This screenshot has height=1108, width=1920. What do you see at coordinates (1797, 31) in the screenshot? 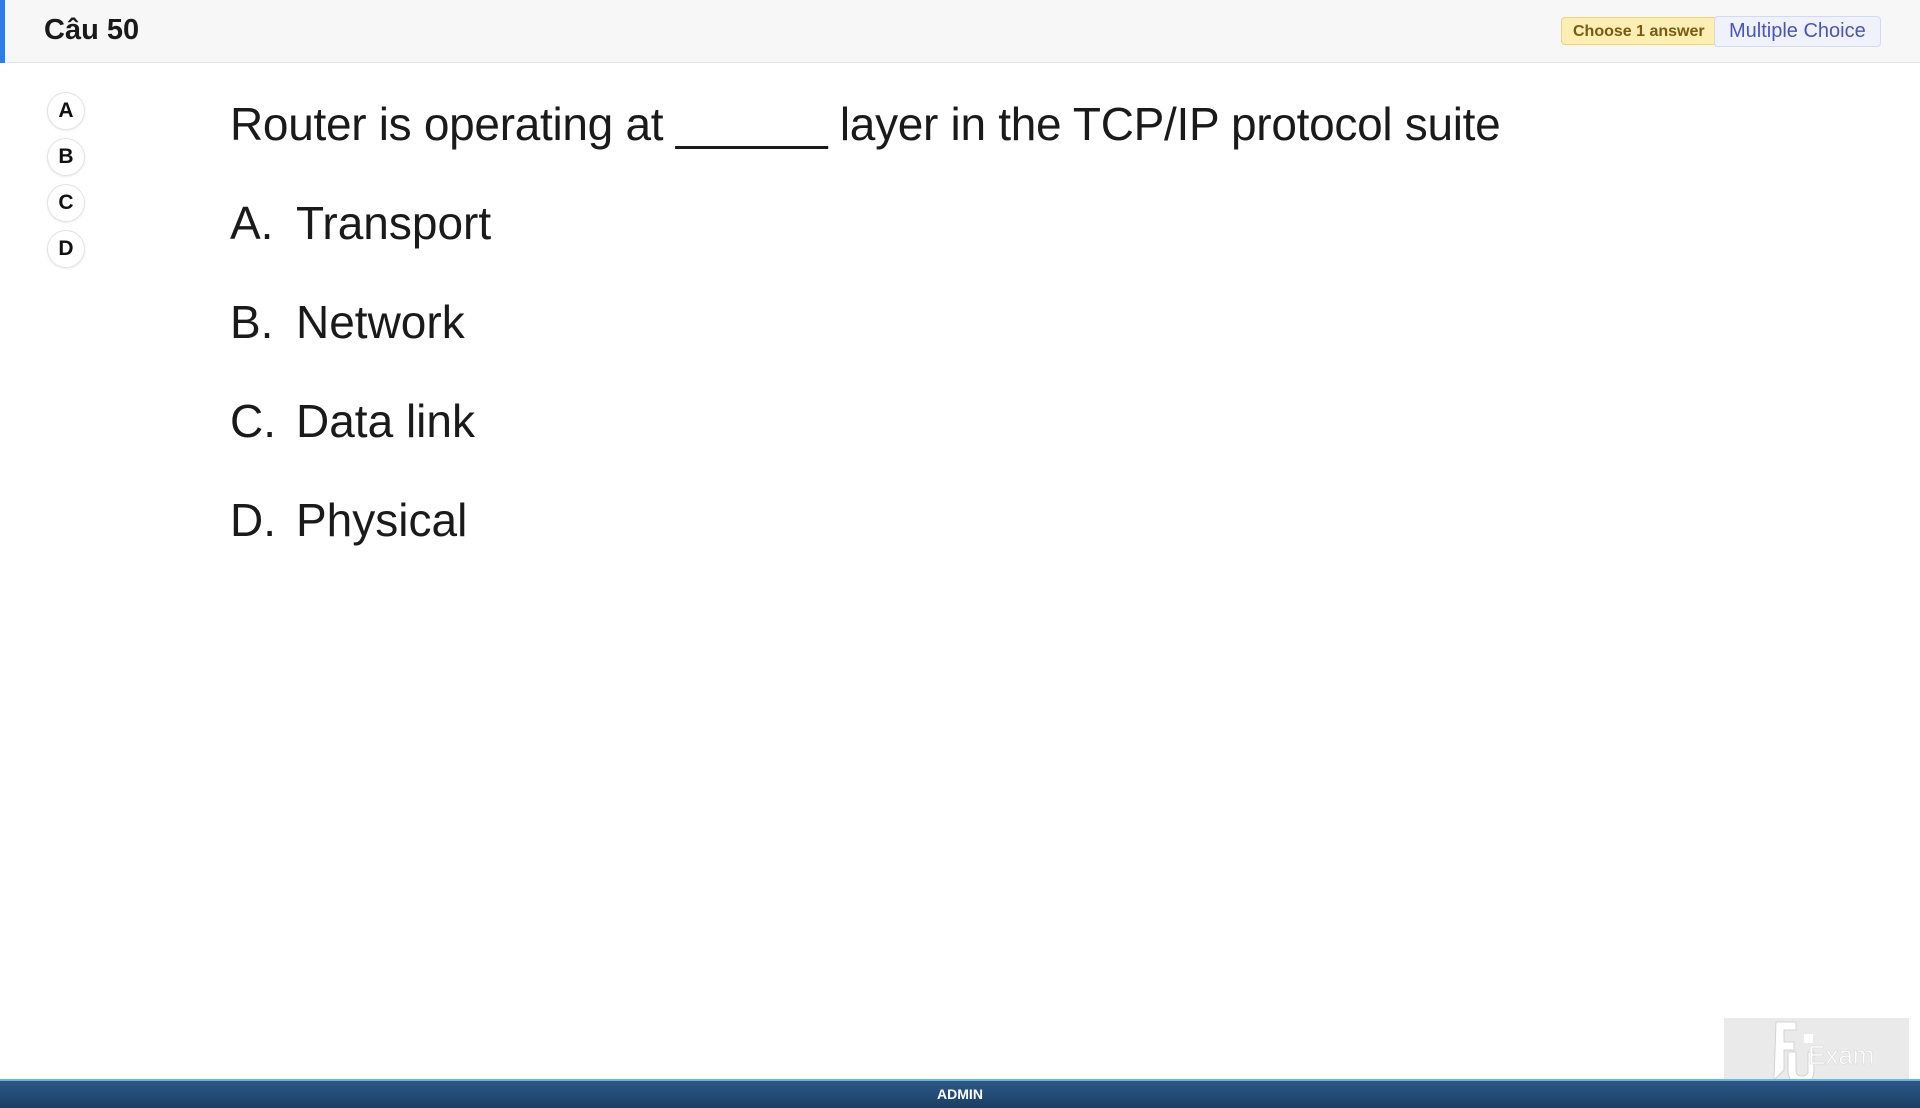
I see `question-type-badge: Multiple Choice` at bounding box center [1797, 31].